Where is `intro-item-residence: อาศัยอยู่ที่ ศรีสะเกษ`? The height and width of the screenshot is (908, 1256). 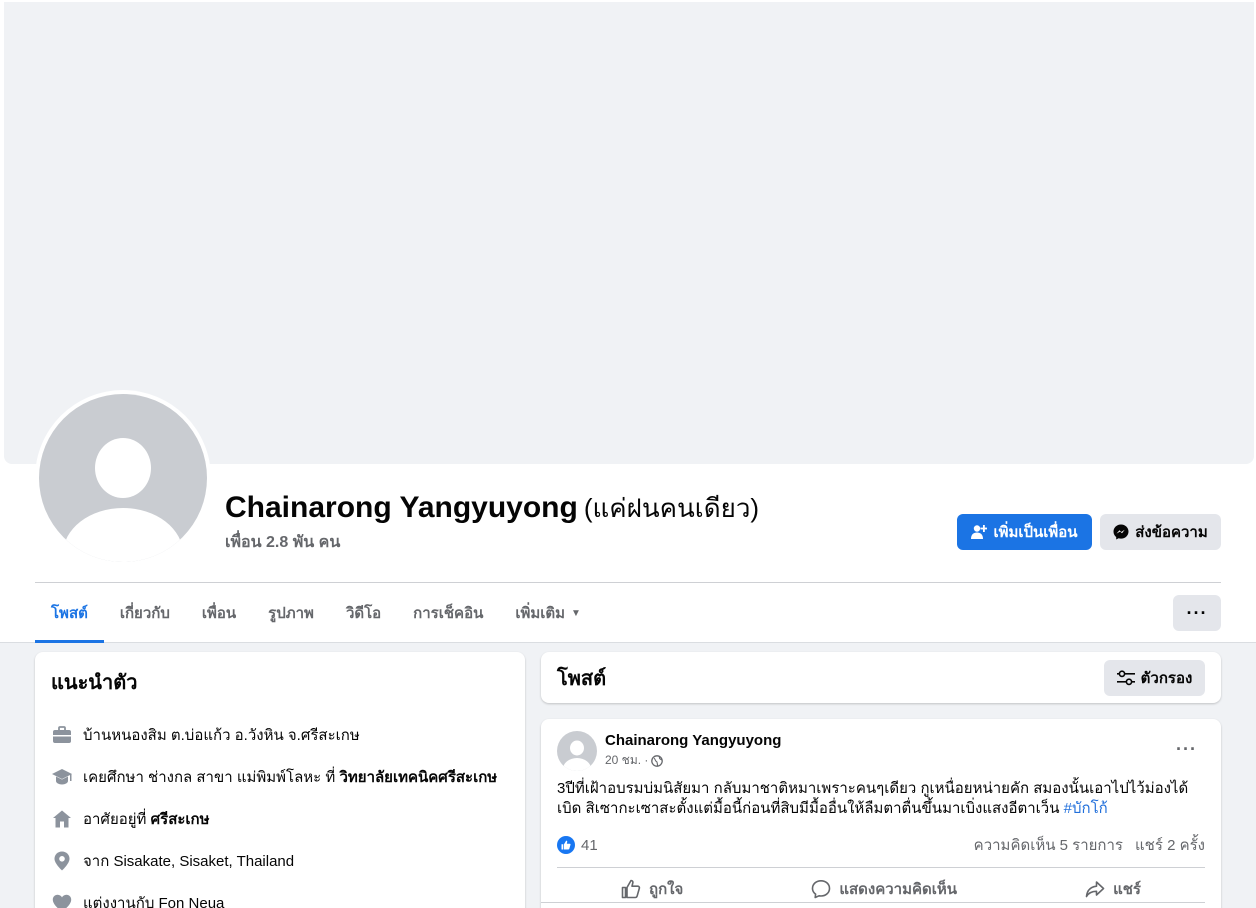 intro-item-residence: อาศัยอยู่ที่ ศรีสะเกษ is located at coordinates (280, 819).